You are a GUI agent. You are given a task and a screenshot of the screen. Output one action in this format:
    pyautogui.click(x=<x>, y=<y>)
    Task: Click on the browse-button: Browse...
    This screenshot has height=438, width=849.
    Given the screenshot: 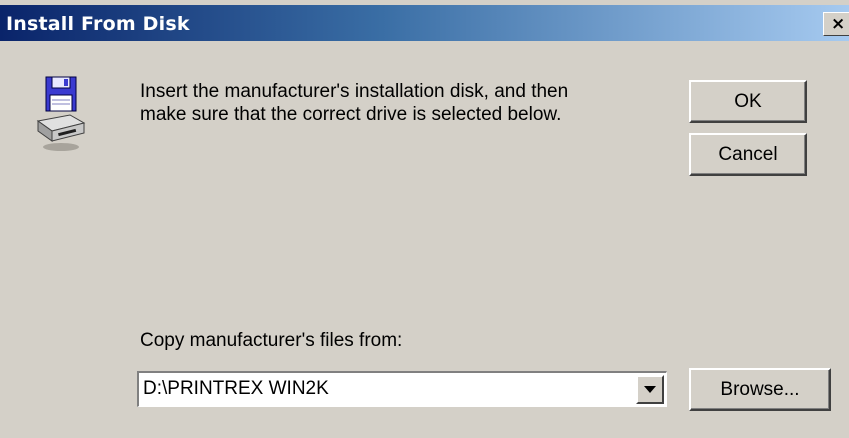 What is the action you would take?
    pyautogui.click(x=760, y=389)
    